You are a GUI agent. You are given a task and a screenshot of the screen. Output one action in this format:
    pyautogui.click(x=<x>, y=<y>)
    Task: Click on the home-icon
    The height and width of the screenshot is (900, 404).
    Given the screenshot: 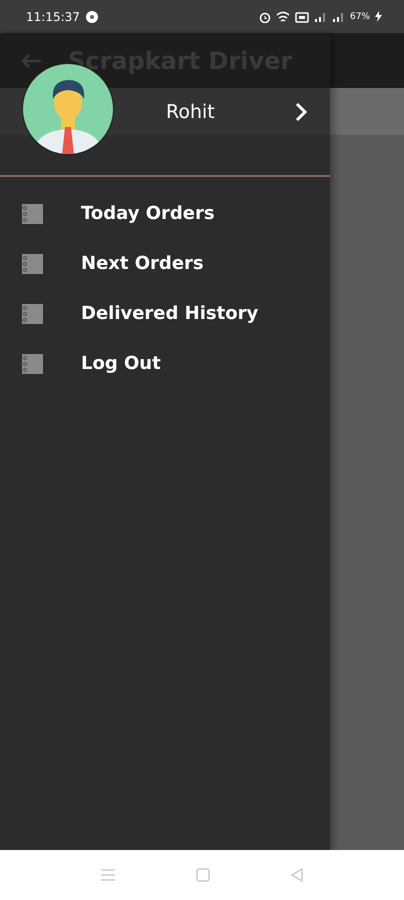 What is the action you would take?
    pyautogui.click(x=203, y=875)
    